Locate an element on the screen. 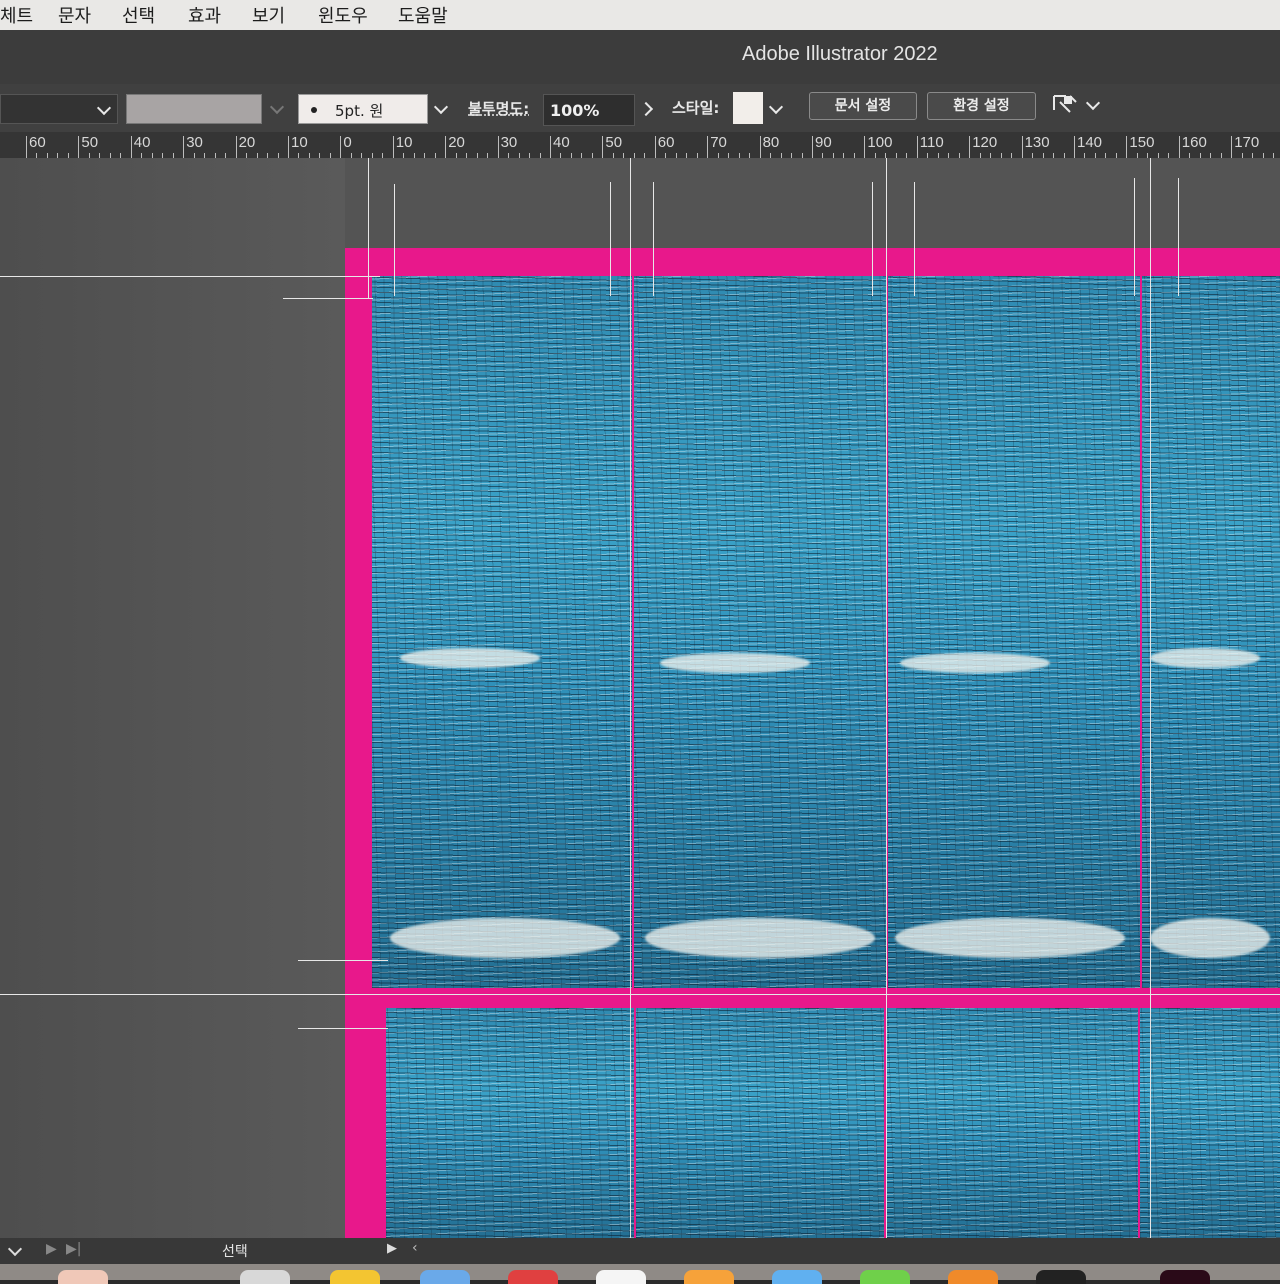  menu-object: 체트 is located at coordinates (16, 15).